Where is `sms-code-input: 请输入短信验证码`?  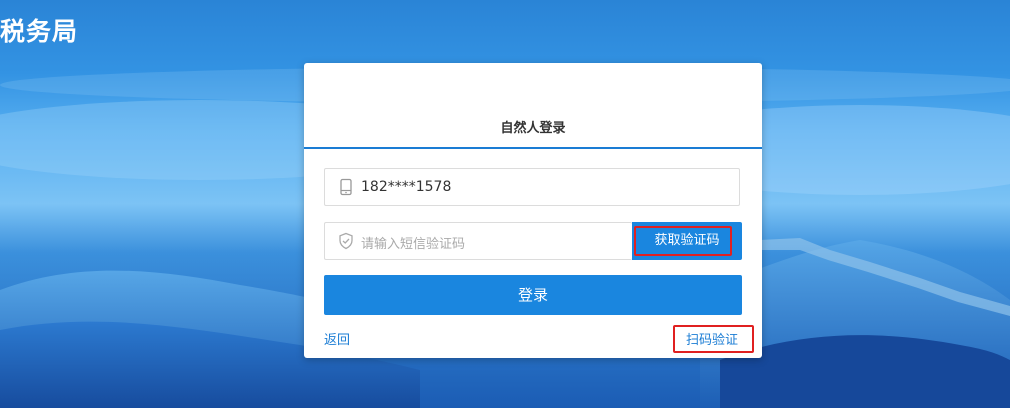 sms-code-input: 请输入短信验证码 is located at coordinates (478, 241).